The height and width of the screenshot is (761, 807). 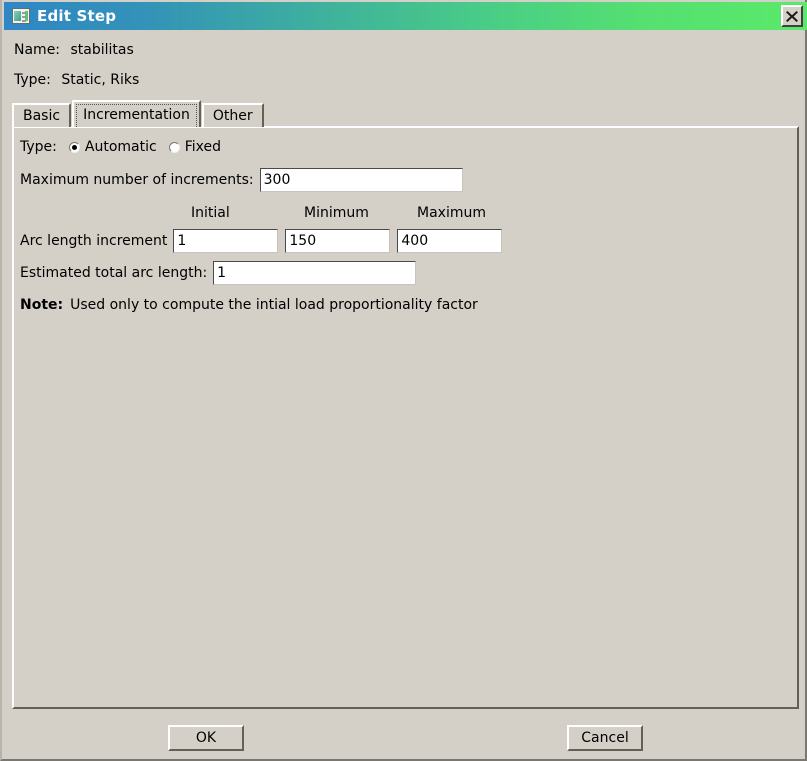 I want to click on tab-basic-label: Basic, so click(x=42, y=116).